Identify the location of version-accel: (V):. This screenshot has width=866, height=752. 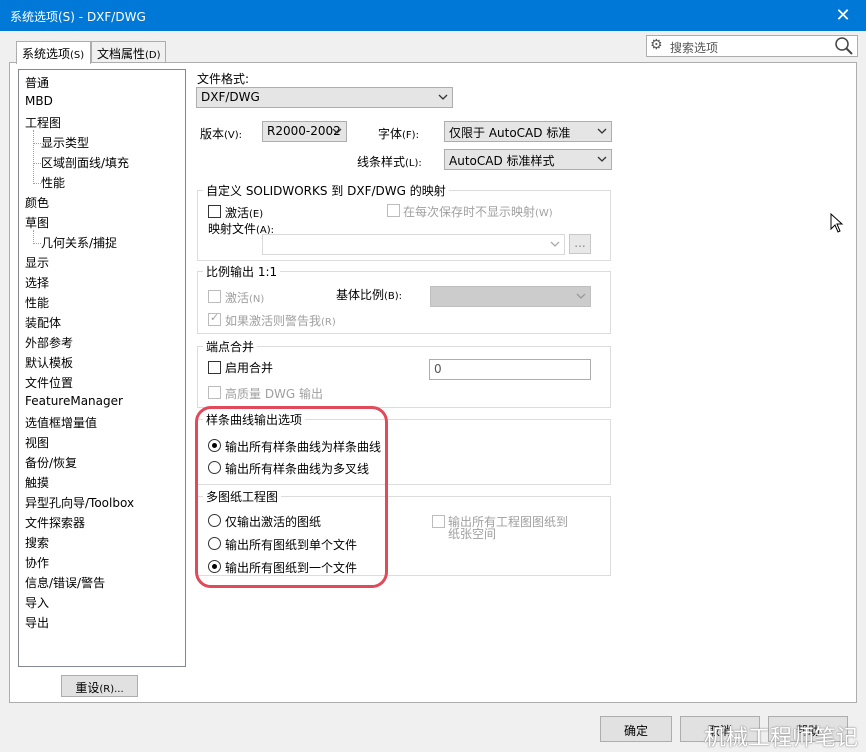
(233, 135).